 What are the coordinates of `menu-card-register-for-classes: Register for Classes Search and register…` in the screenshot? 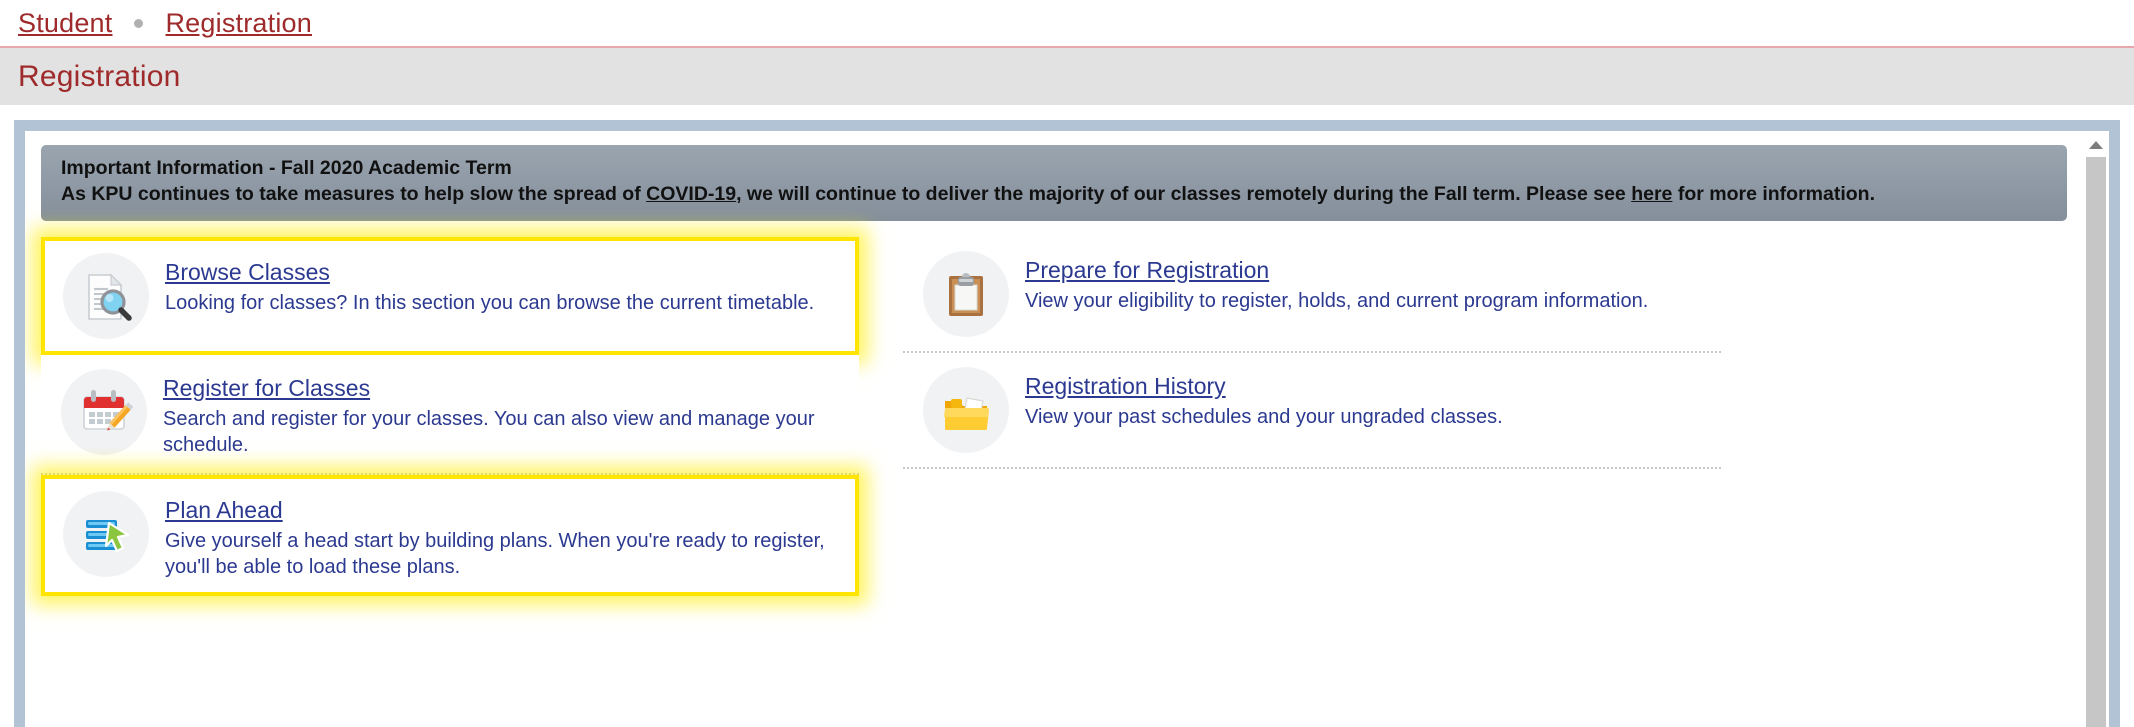 It's located at (450, 414).